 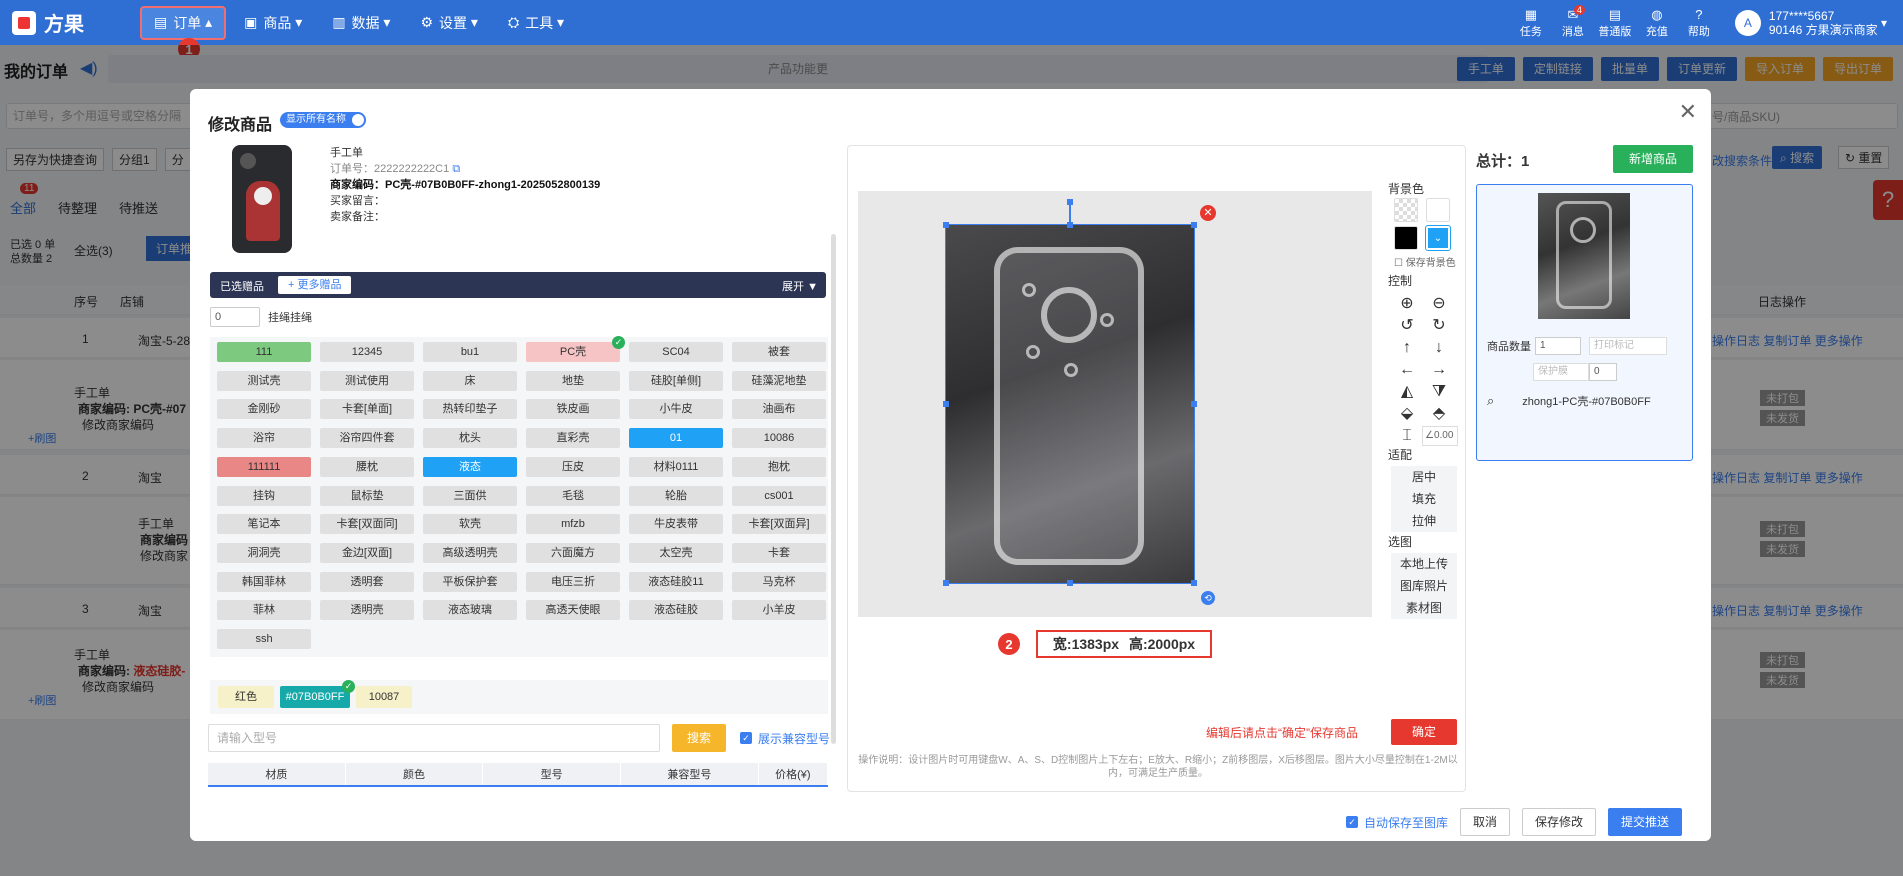 I want to click on nav-goods: ▣ 商品 ▾, so click(x=273, y=23).